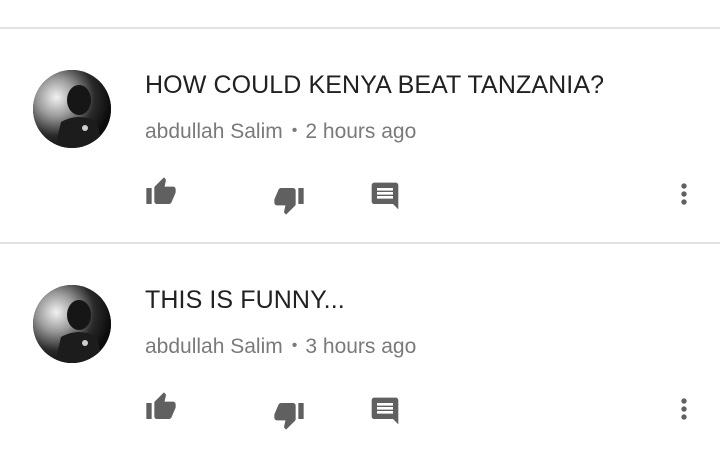  What do you see at coordinates (375, 85) in the screenshot?
I see `comment-text: HOW COULD KENYA BEAT TANZANIA?` at bounding box center [375, 85].